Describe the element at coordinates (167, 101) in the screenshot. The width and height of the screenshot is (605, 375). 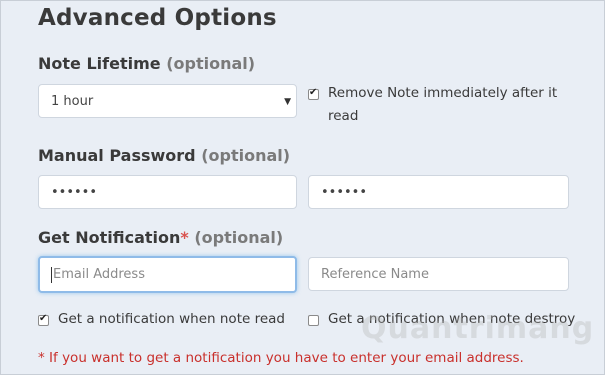
I see `note-lifetime-select: 1 hour ▼` at that location.